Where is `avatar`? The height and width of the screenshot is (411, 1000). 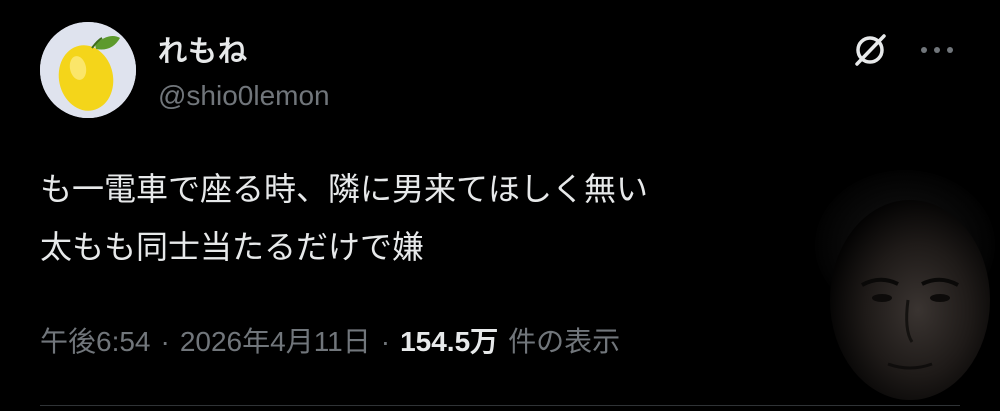
avatar is located at coordinates (88, 70).